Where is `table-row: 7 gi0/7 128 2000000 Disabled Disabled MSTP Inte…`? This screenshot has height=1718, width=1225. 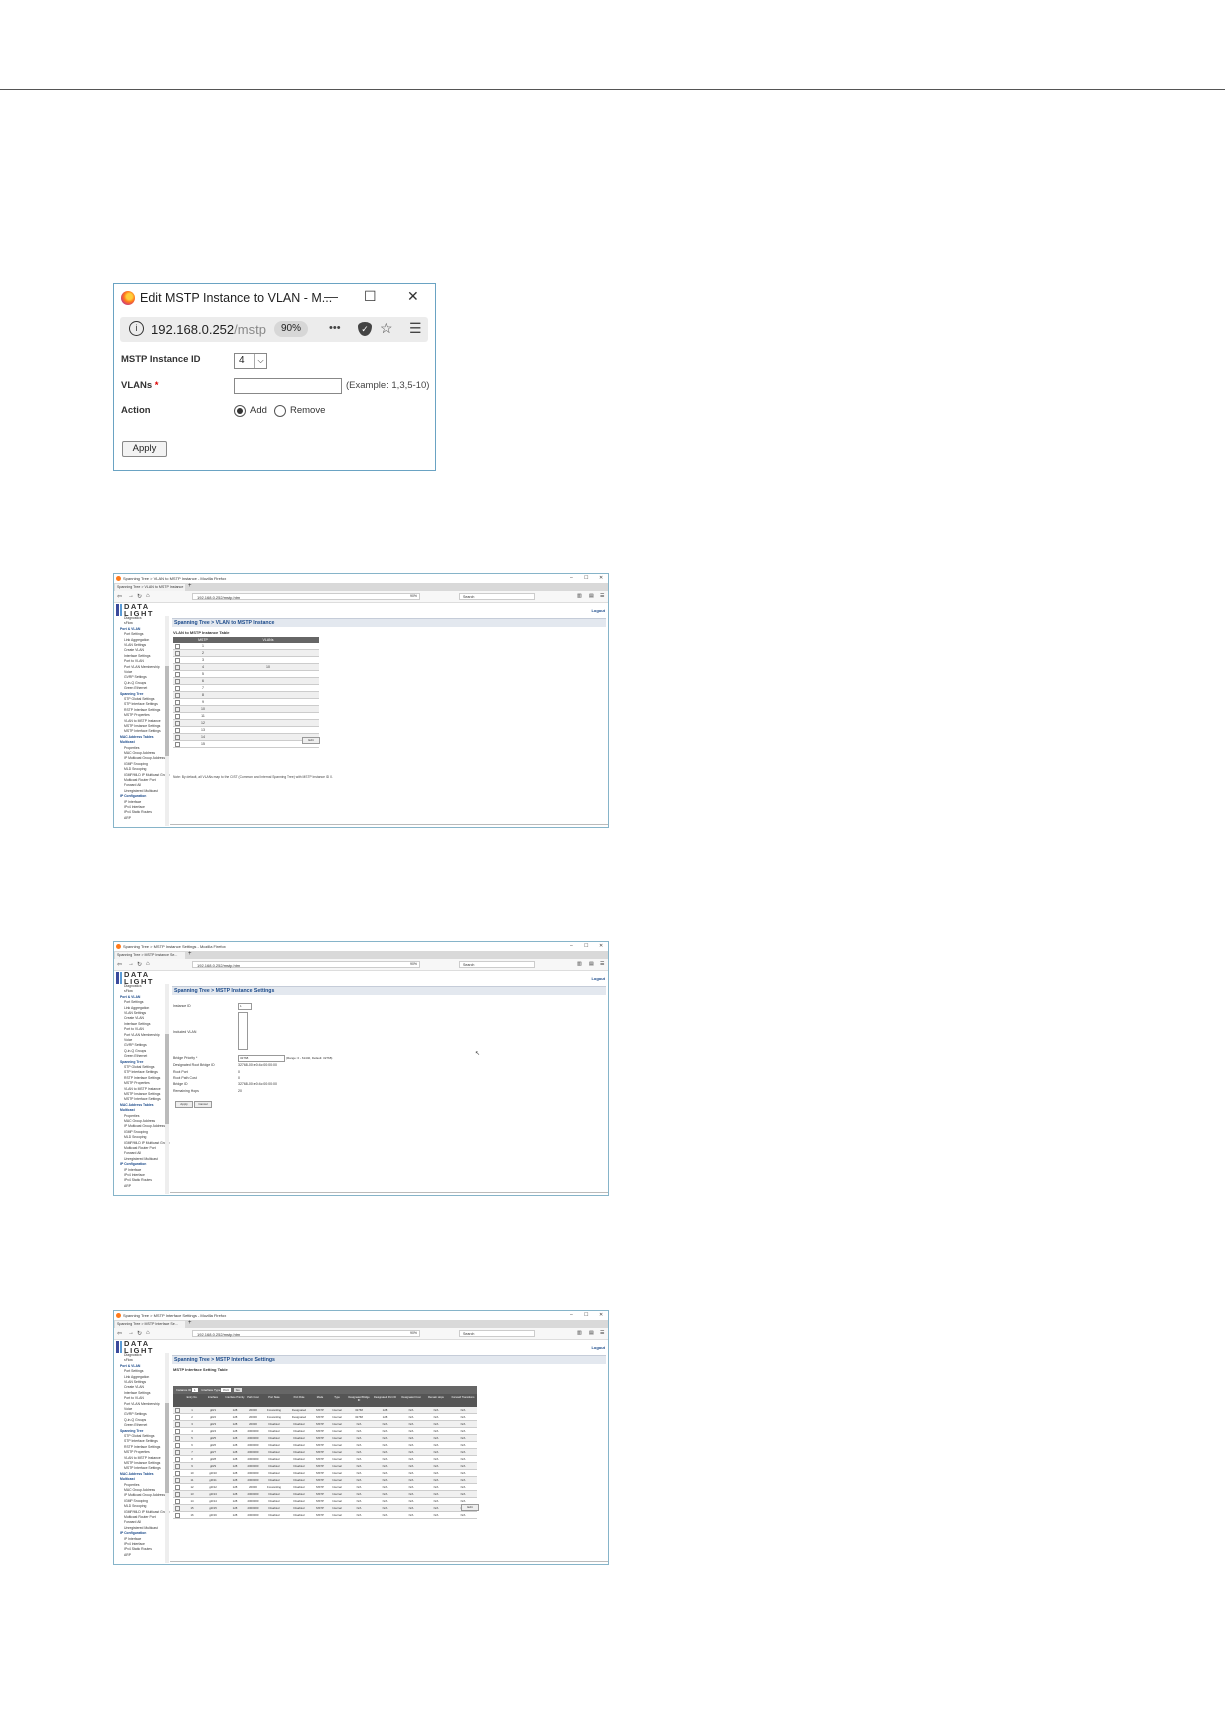 table-row: 7 gi0/7 128 2000000 Disabled Disabled MSTP Inte… is located at coordinates (325, 1452).